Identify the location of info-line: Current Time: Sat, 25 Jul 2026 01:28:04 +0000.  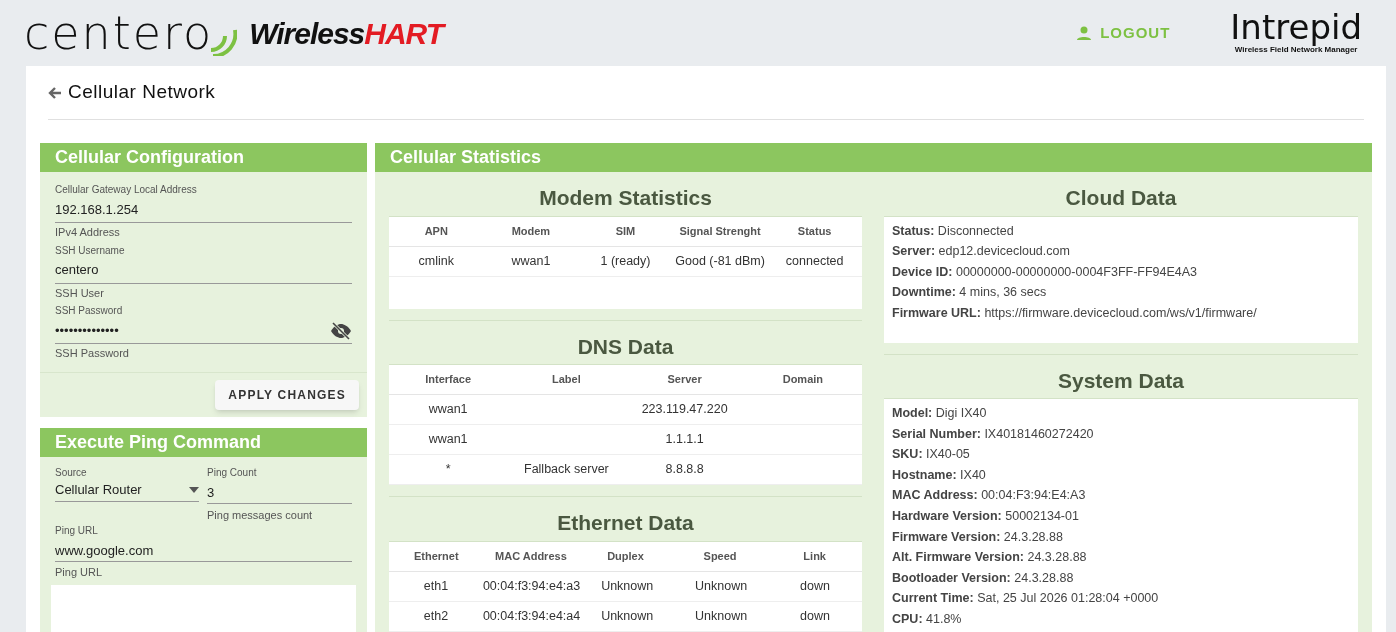
(1026, 599).